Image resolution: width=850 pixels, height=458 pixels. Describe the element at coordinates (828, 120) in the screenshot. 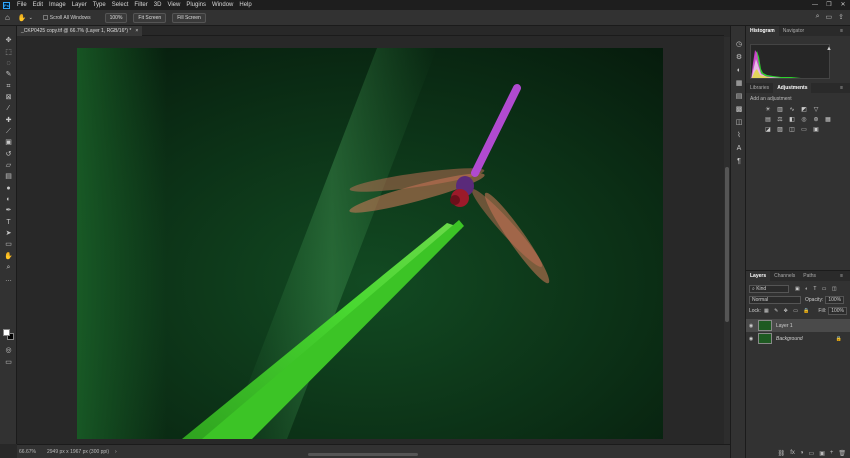

I see `color-lookup-icon: ▦` at that location.